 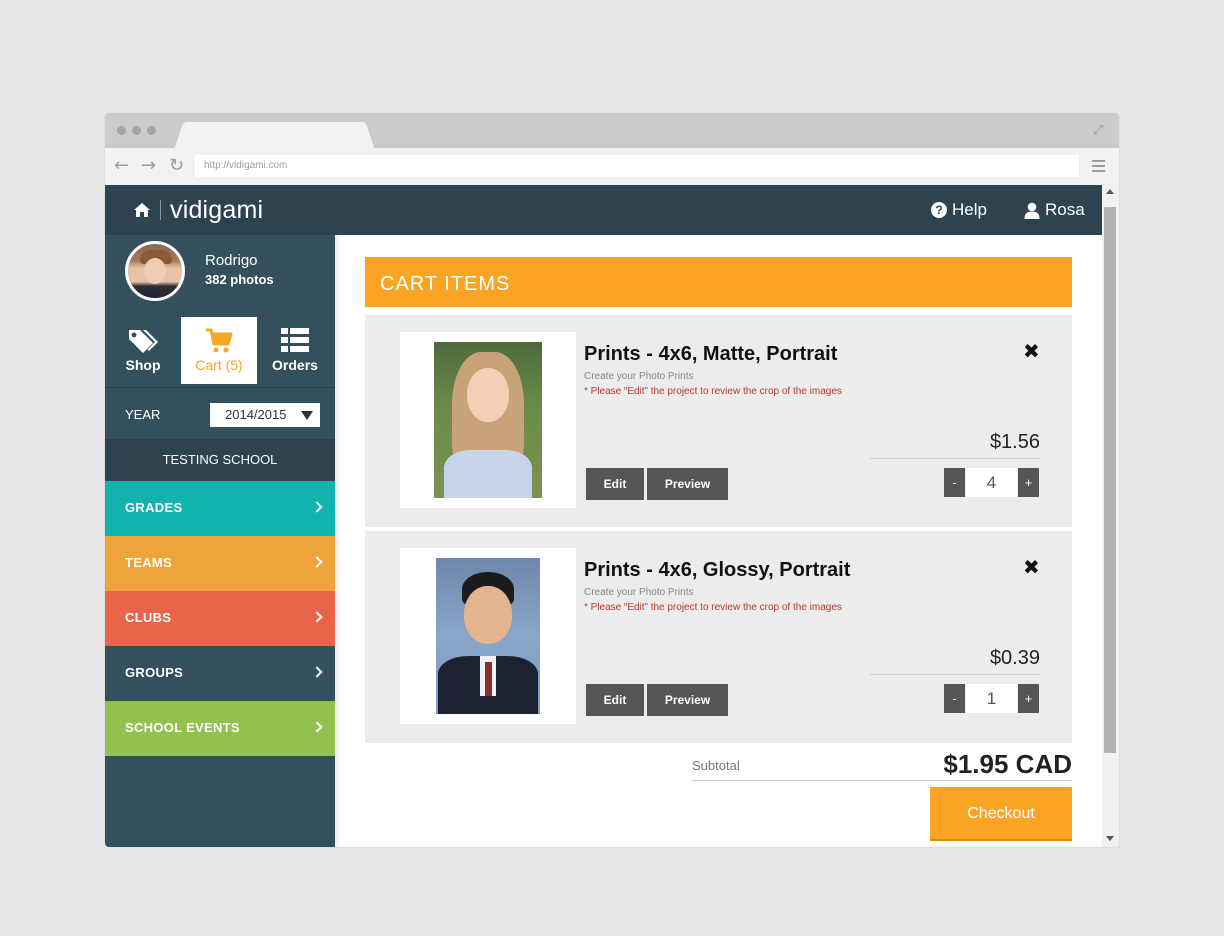 I want to click on year-label: YEAR, so click(x=143, y=414).